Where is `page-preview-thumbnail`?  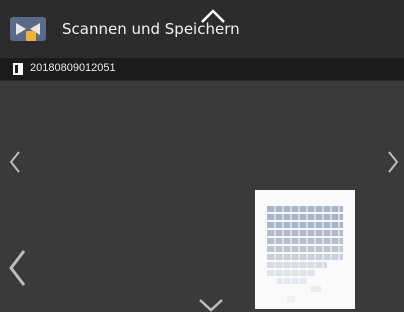 page-preview-thumbnail is located at coordinates (305, 249).